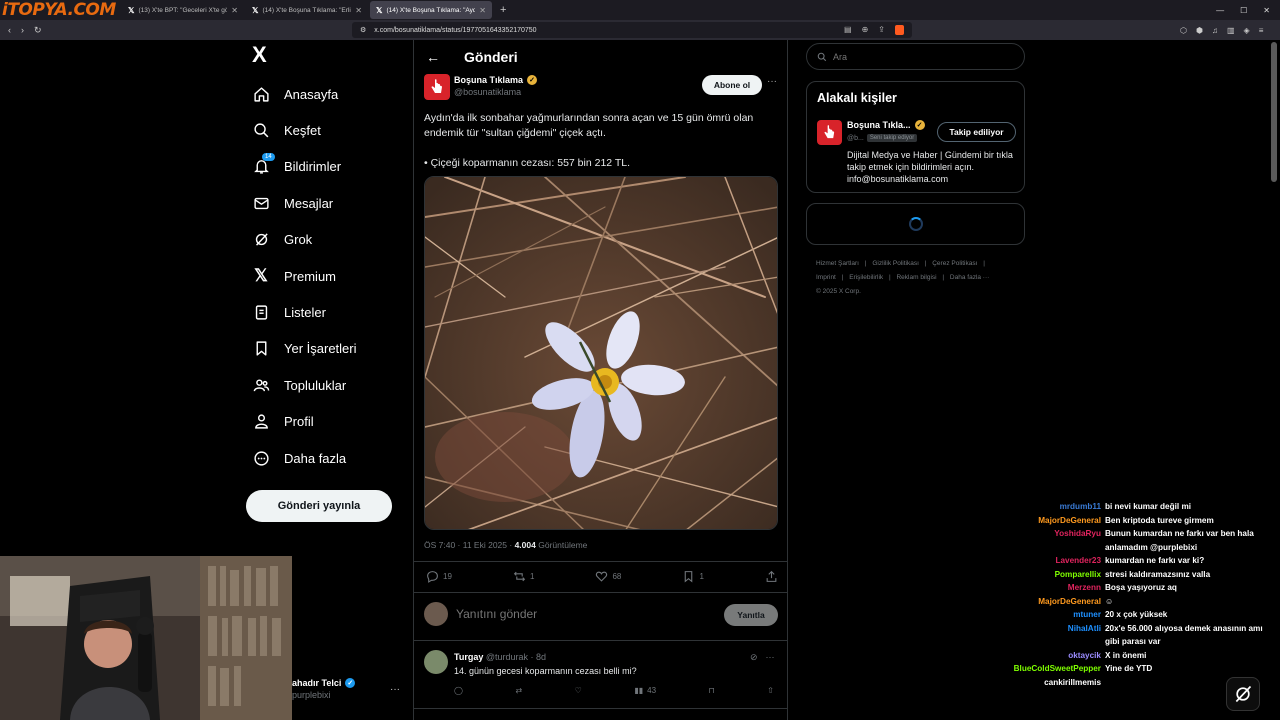 The width and height of the screenshot is (1280, 720). Describe the element at coordinates (770, 690) in the screenshot. I see `share-icon: ⇧` at that location.